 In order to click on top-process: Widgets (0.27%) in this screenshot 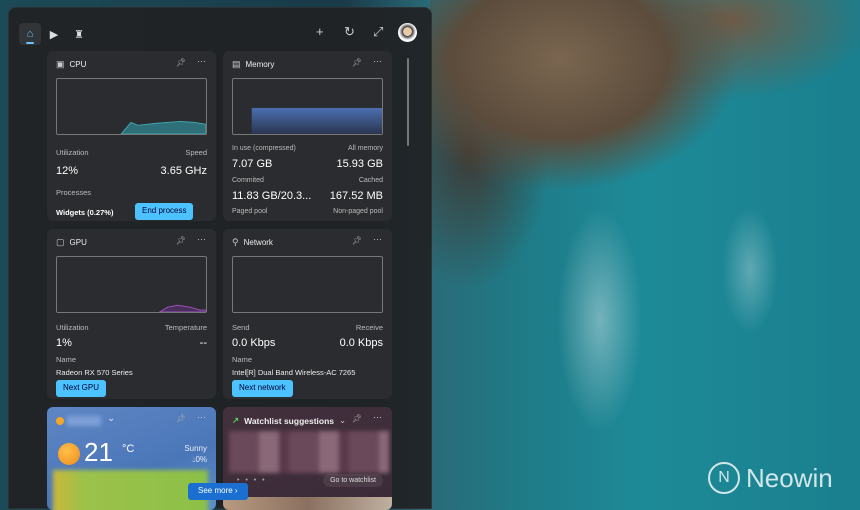, I will do `click(85, 212)`.